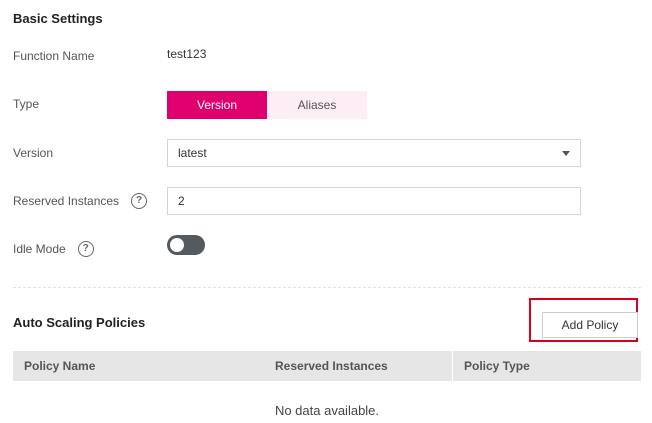 This screenshot has width=652, height=423. I want to click on type-label: Type, so click(26, 104).